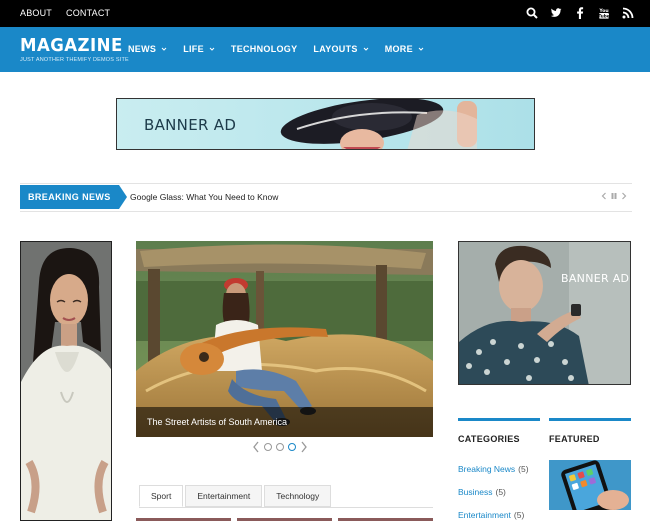  Describe the element at coordinates (66, 381) in the screenshot. I see `left-portrait-image` at that location.